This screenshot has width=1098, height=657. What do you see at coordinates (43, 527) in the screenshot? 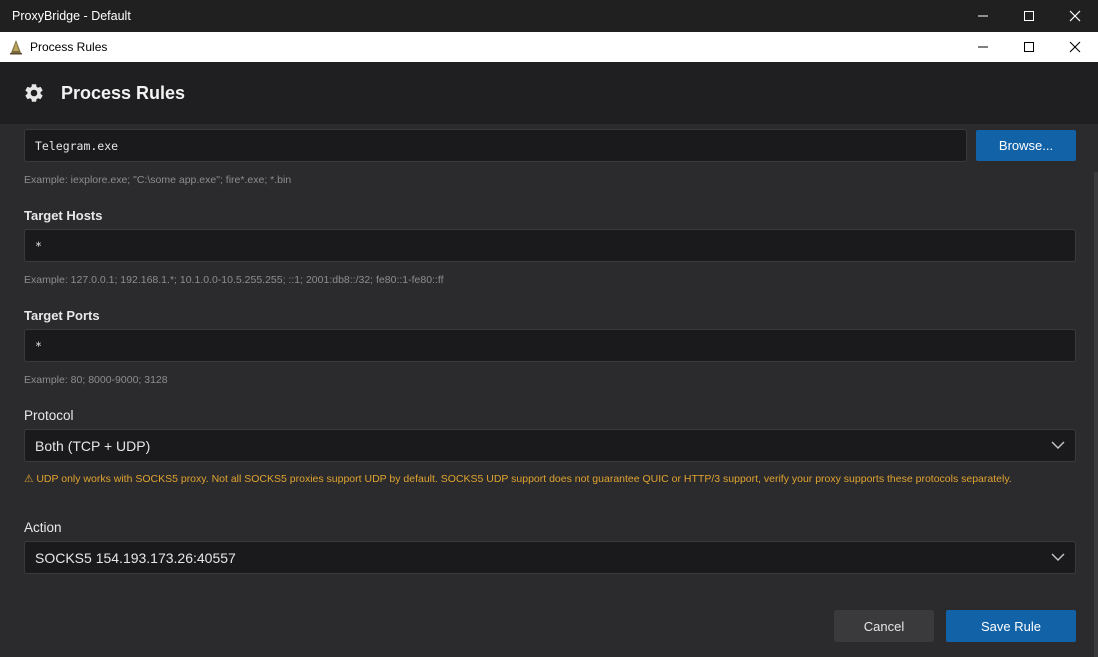
I see `action-label: Action` at bounding box center [43, 527].